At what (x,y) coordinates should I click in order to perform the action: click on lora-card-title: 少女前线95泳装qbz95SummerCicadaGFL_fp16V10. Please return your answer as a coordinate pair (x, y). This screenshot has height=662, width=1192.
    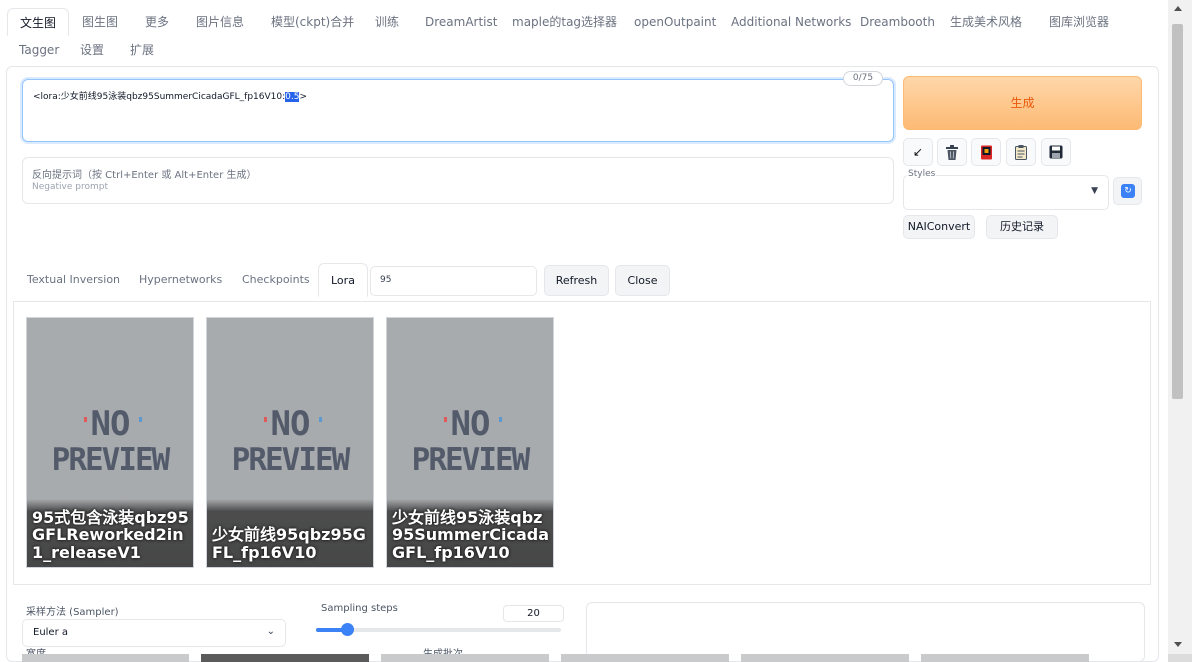
    Looking at the image, I should click on (471, 534).